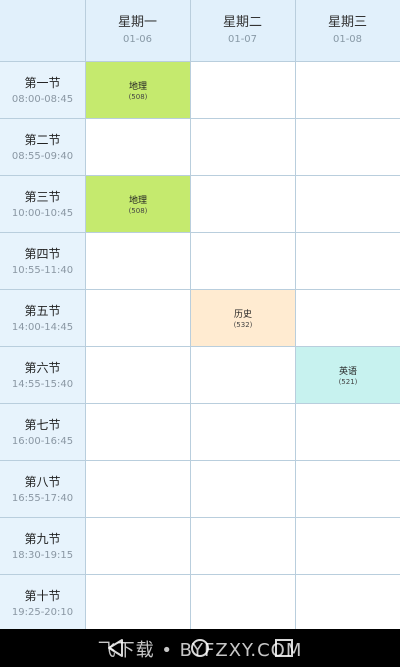  I want to click on period-label: 第八节 16:55-17:40, so click(42, 488).